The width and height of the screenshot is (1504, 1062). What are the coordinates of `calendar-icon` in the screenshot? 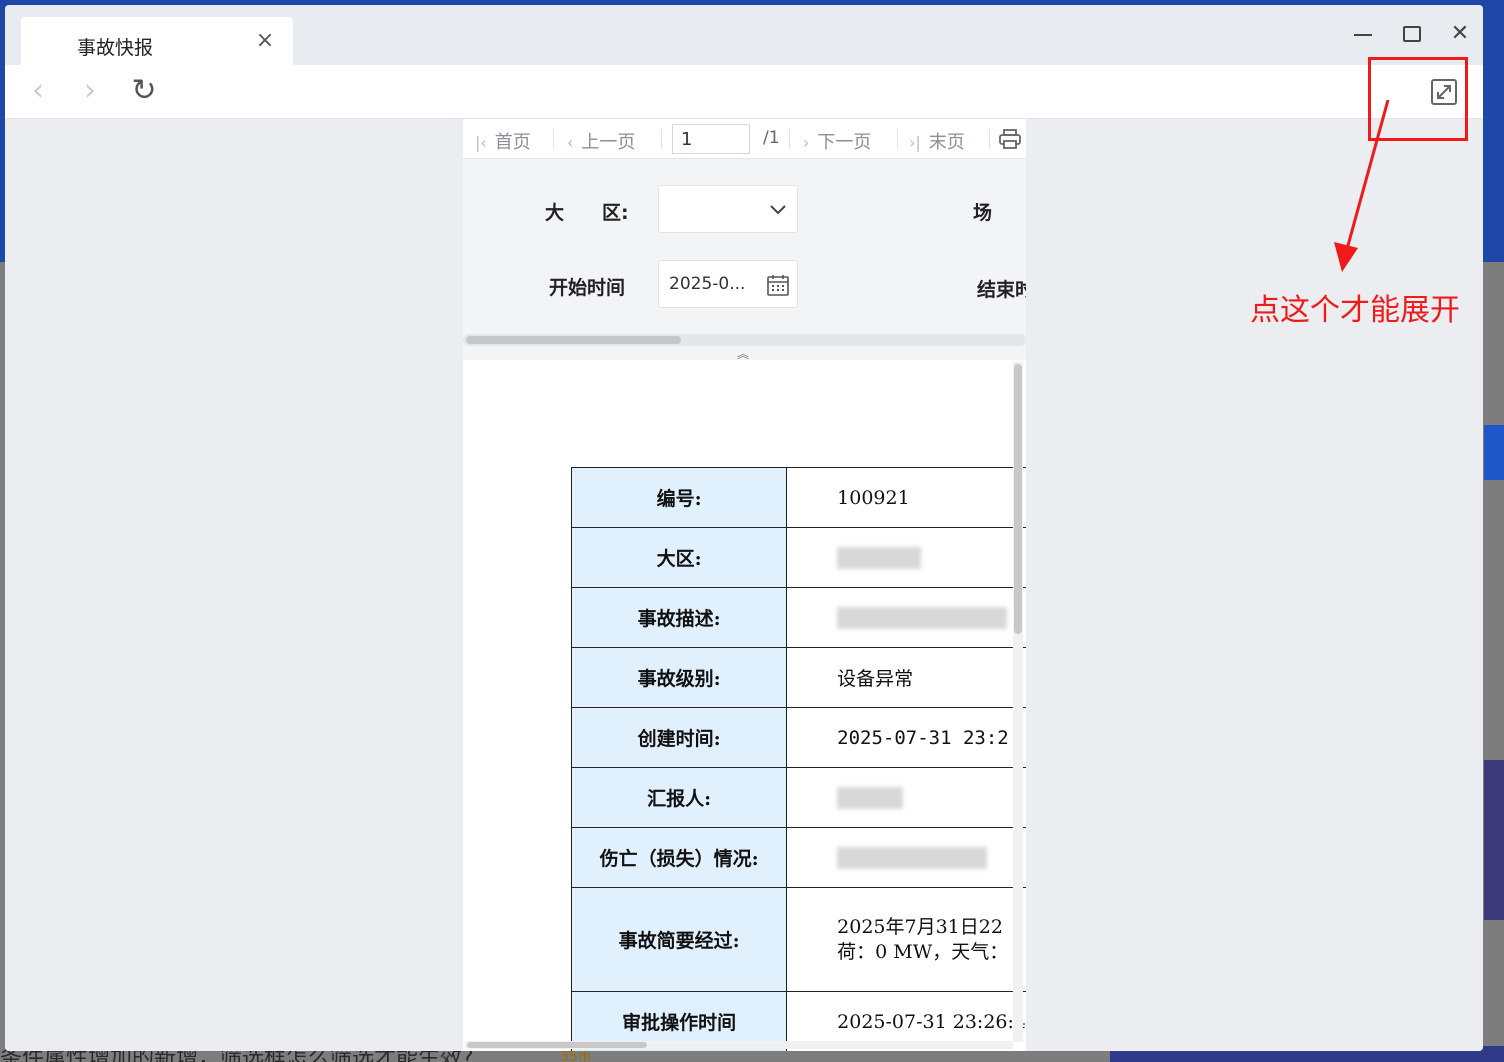 It's located at (778, 285).